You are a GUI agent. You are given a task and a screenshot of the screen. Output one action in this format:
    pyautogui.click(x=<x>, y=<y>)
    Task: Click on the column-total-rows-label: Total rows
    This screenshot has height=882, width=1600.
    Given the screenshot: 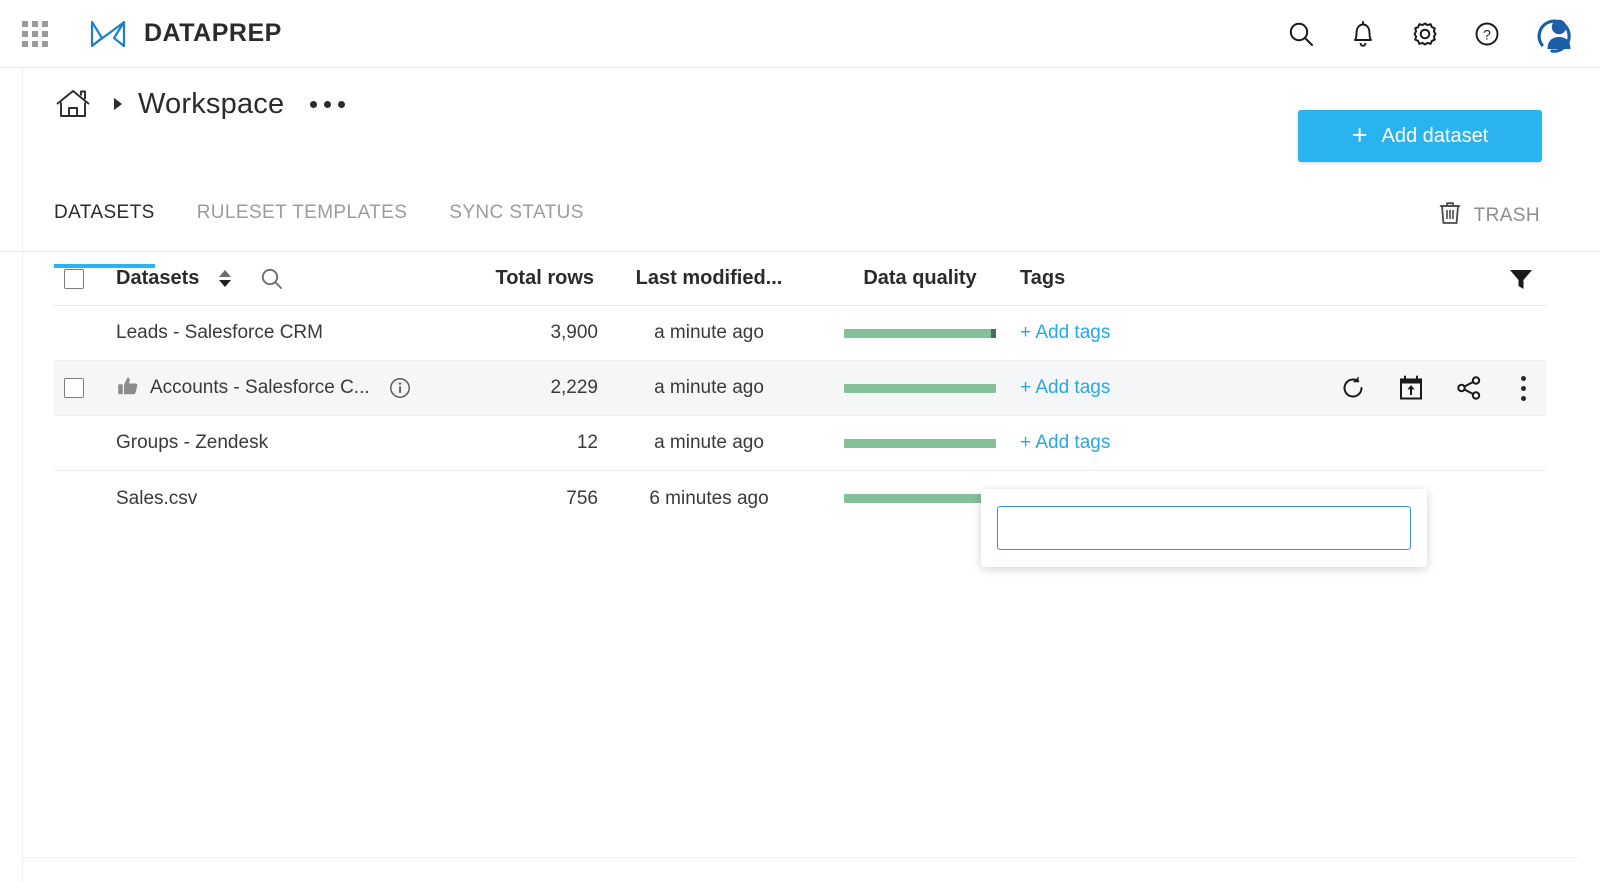 What is the action you would take?
    pyautogui.click(x=544, y=278)
    